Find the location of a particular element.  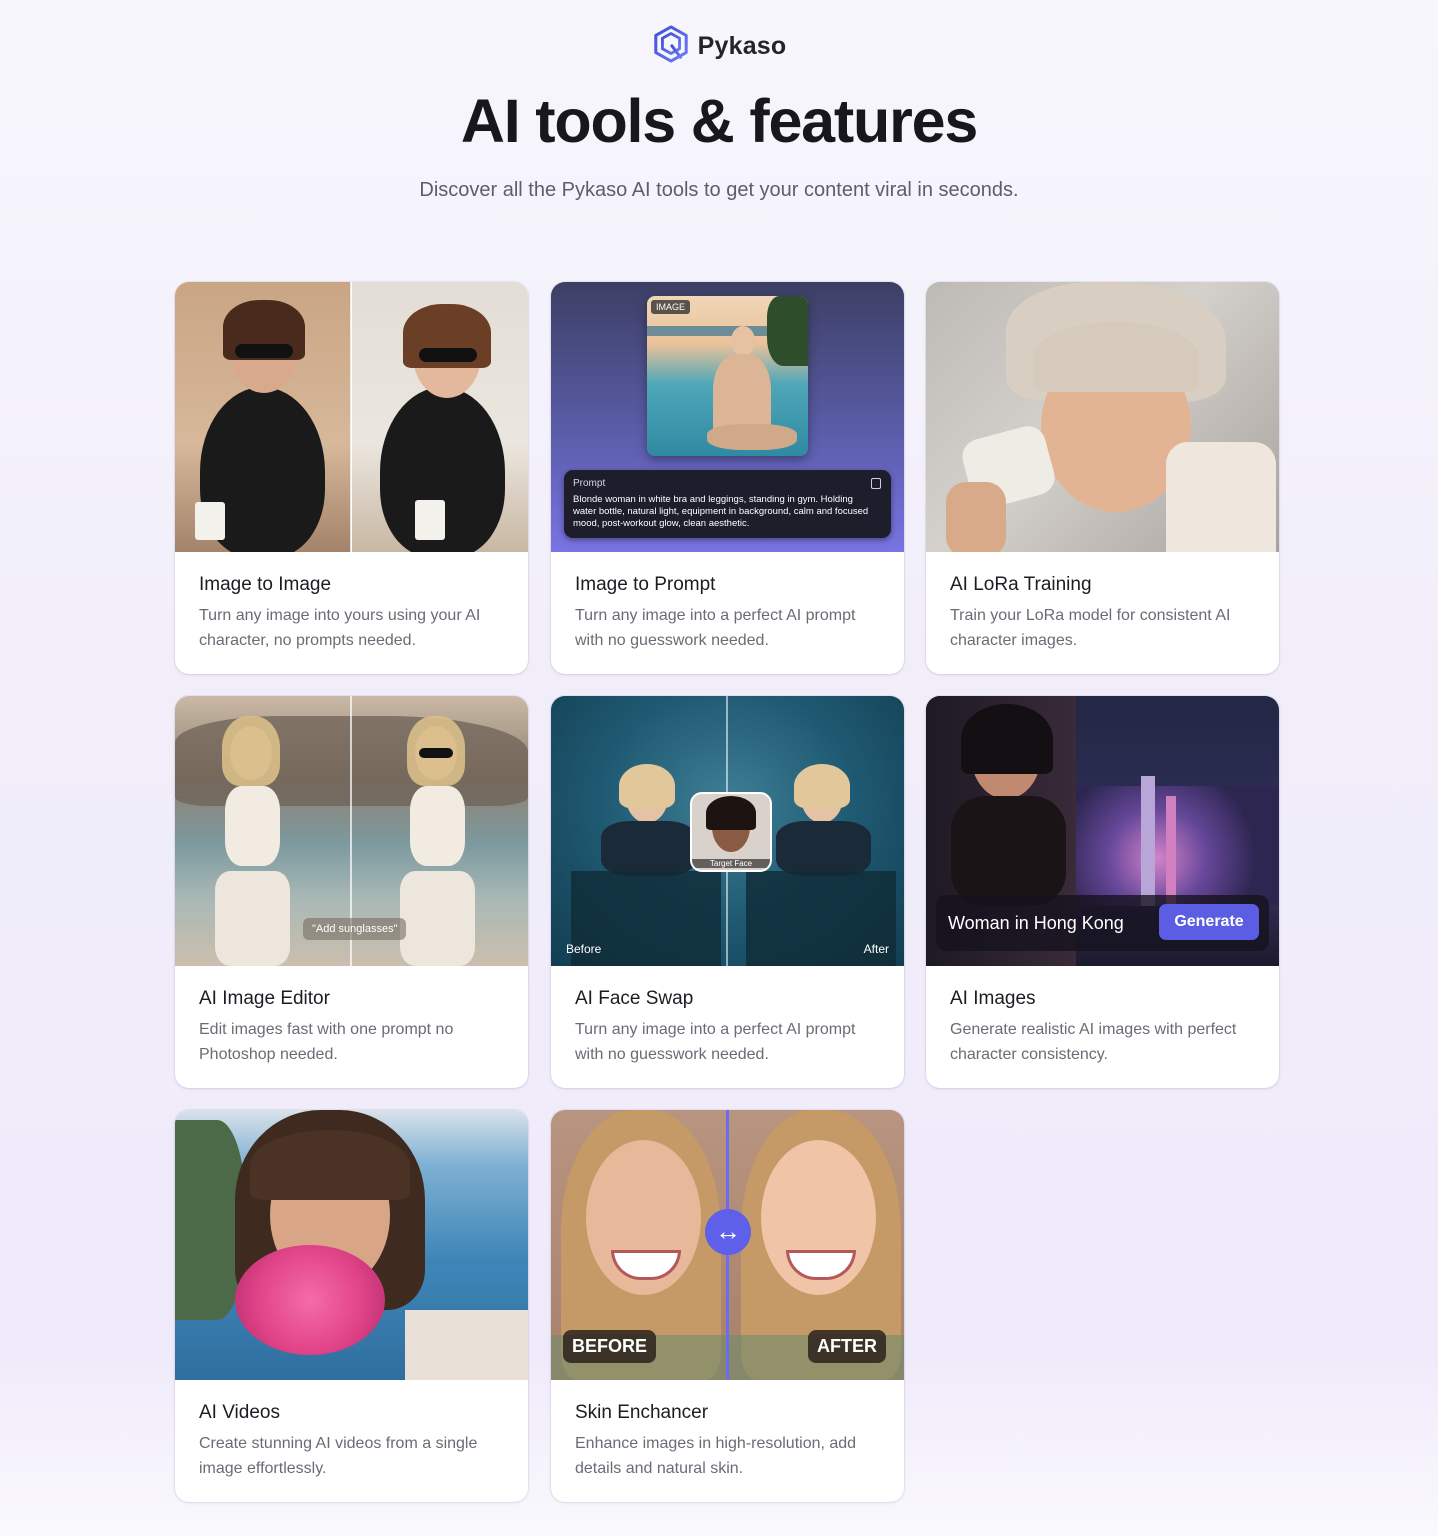

before-label: Before is located at coordinates (584, 949).